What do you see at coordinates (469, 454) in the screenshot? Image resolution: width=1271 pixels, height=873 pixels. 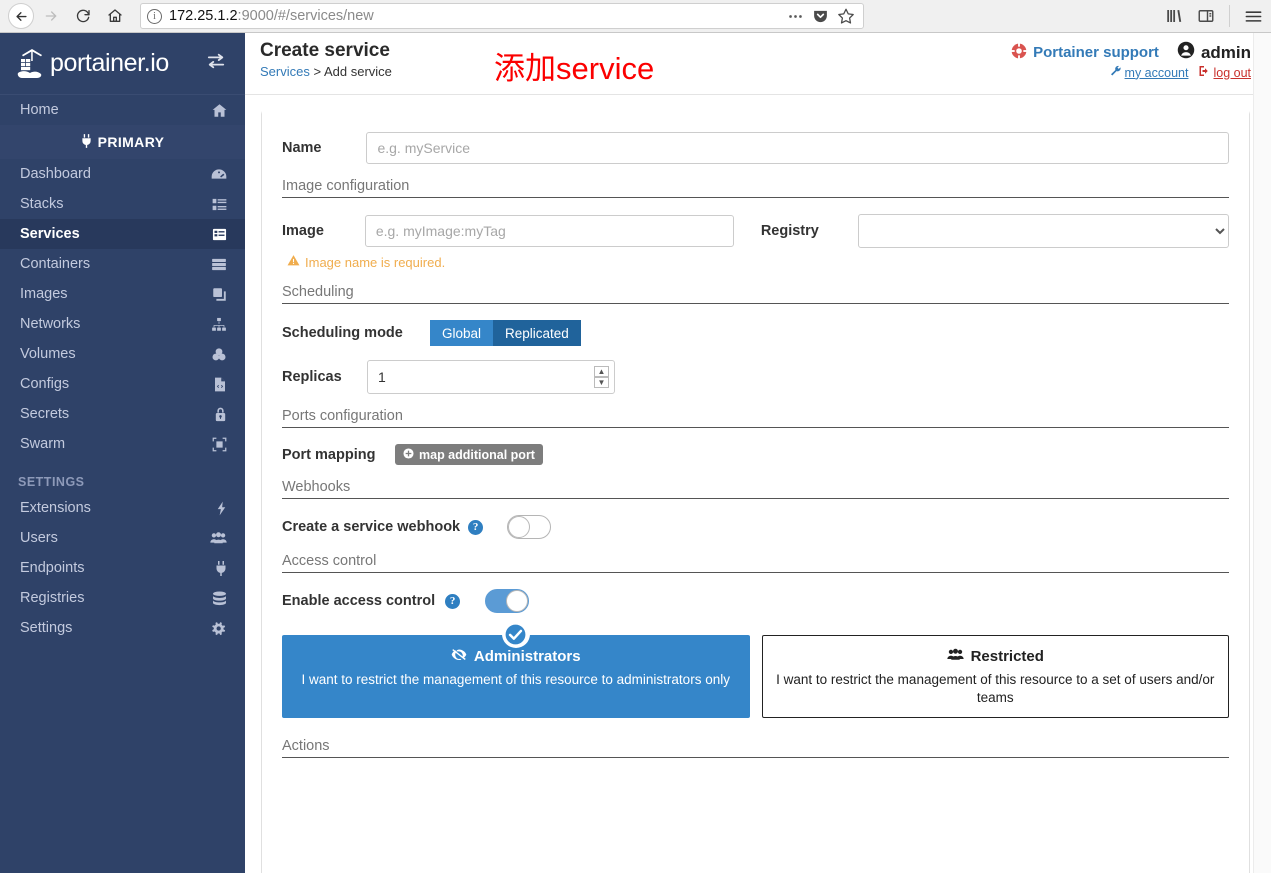 I see `map-additional-port-button: map additional port` at bounding box center [469, 454].